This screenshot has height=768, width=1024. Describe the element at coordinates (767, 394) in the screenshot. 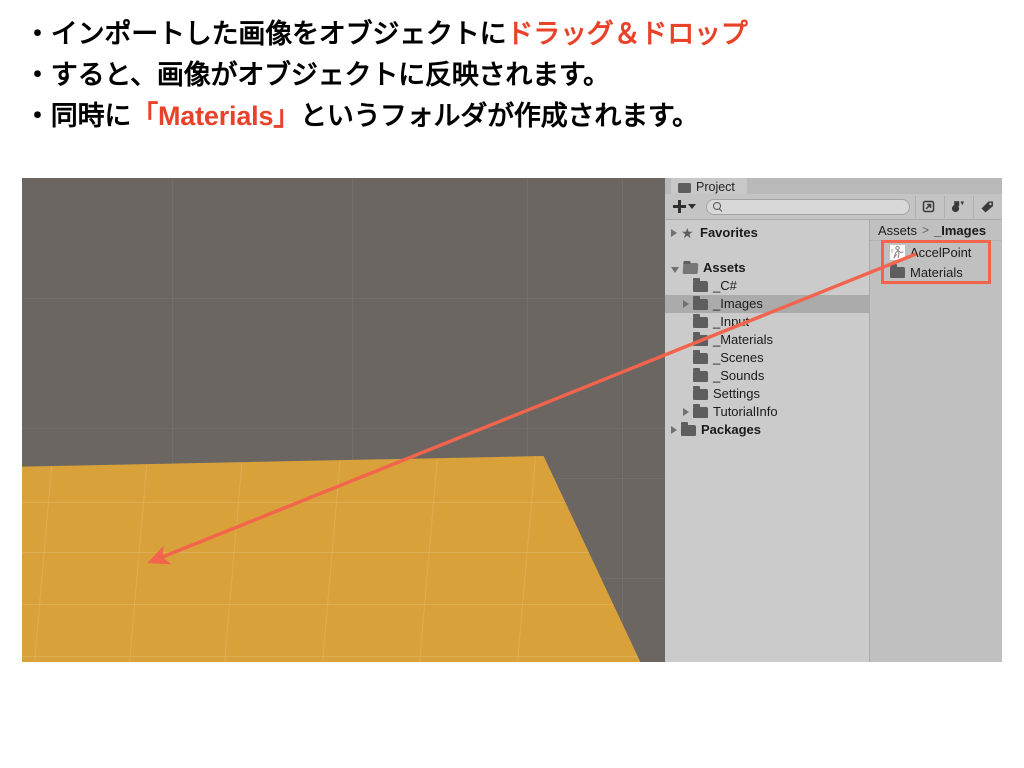

I see `tree-item-settings: Settings` at that location.